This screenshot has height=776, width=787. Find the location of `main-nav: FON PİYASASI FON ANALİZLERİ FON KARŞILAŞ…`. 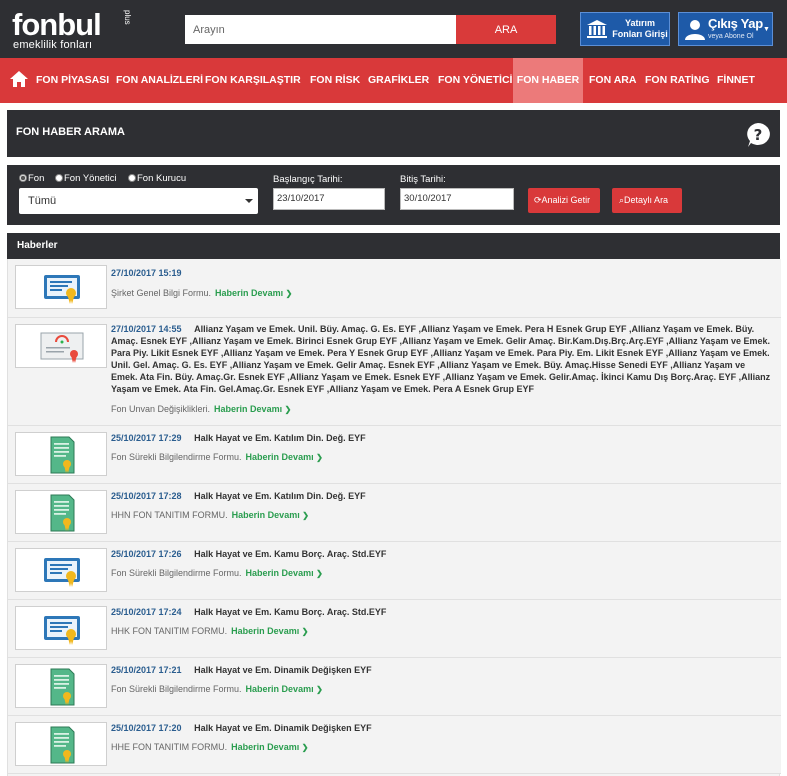

main-nav: FON PİYASASI FON ANALİZLERİ FON KARŞILAŞ… is located at coordinates (393, 80).